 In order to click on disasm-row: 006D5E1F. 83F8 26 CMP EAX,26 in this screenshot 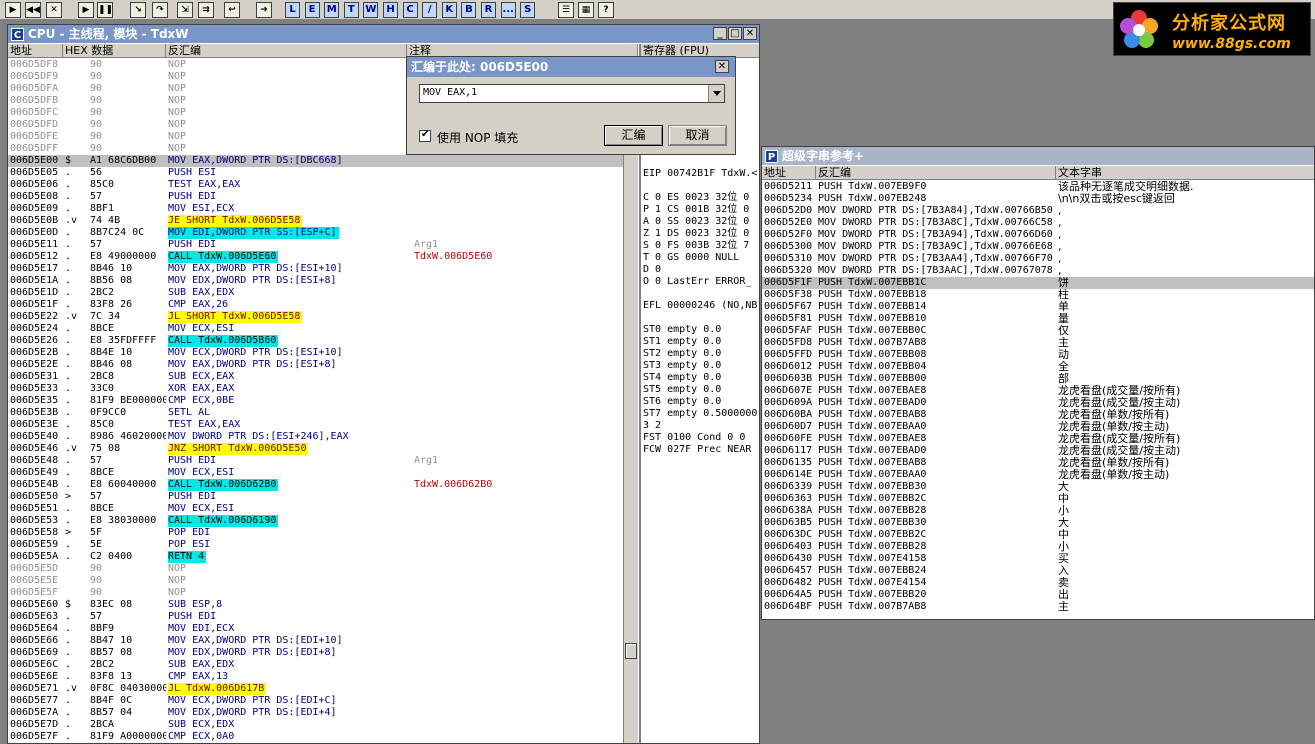, I will do `click(315, 305)`.